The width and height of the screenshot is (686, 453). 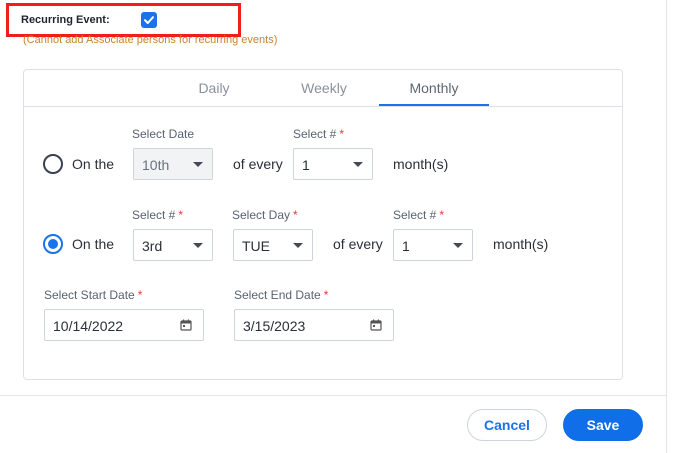 I want to click on tab-weekly: Weekly, so click(x=324, y=88).